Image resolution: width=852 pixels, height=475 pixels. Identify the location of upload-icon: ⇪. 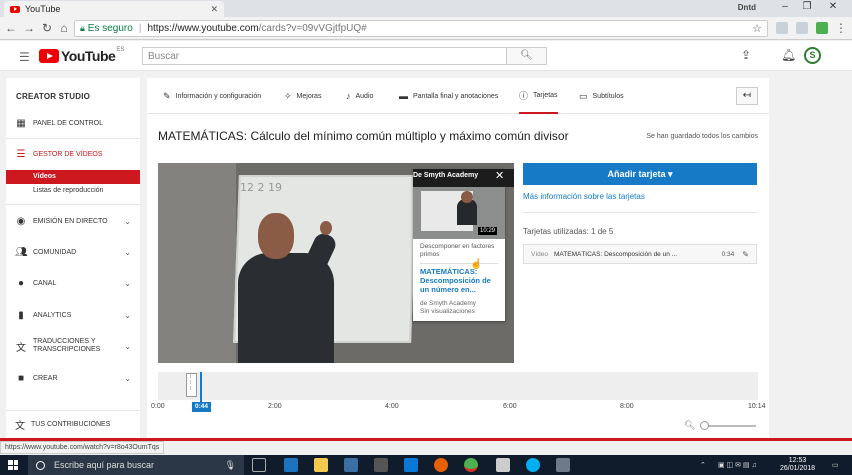
(746, 55).